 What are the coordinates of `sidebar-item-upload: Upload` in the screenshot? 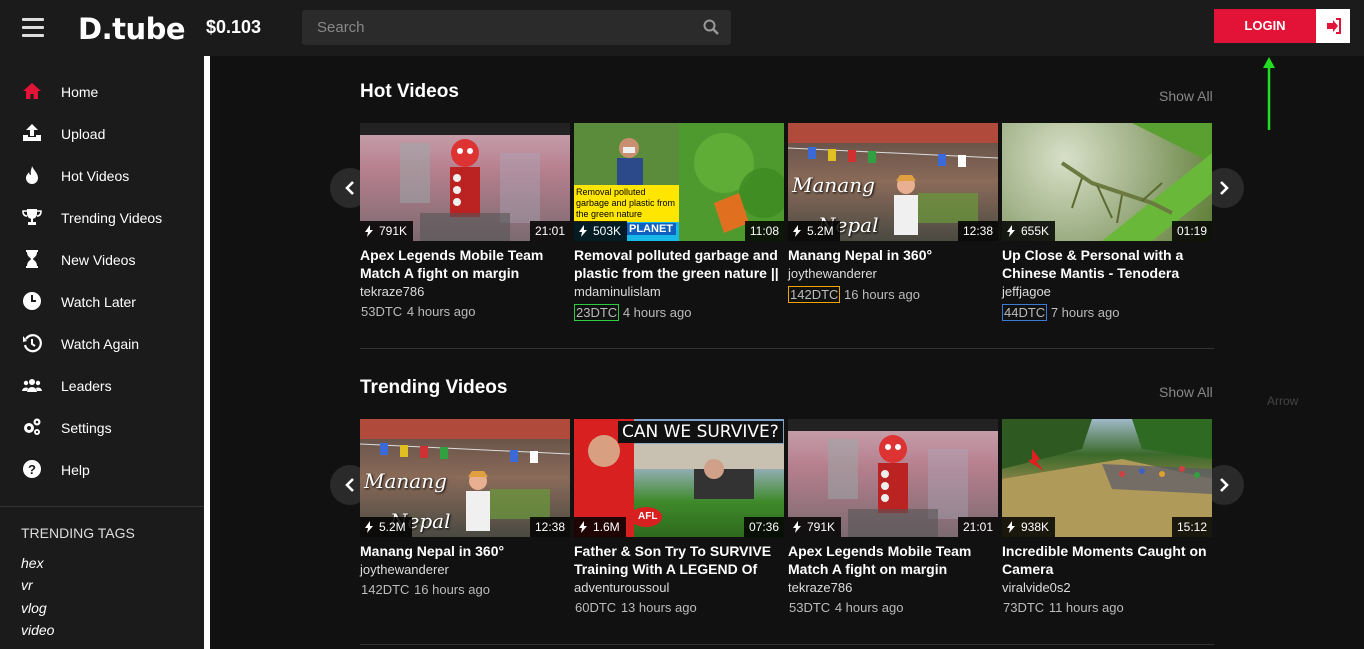 It's located at (102, 134).